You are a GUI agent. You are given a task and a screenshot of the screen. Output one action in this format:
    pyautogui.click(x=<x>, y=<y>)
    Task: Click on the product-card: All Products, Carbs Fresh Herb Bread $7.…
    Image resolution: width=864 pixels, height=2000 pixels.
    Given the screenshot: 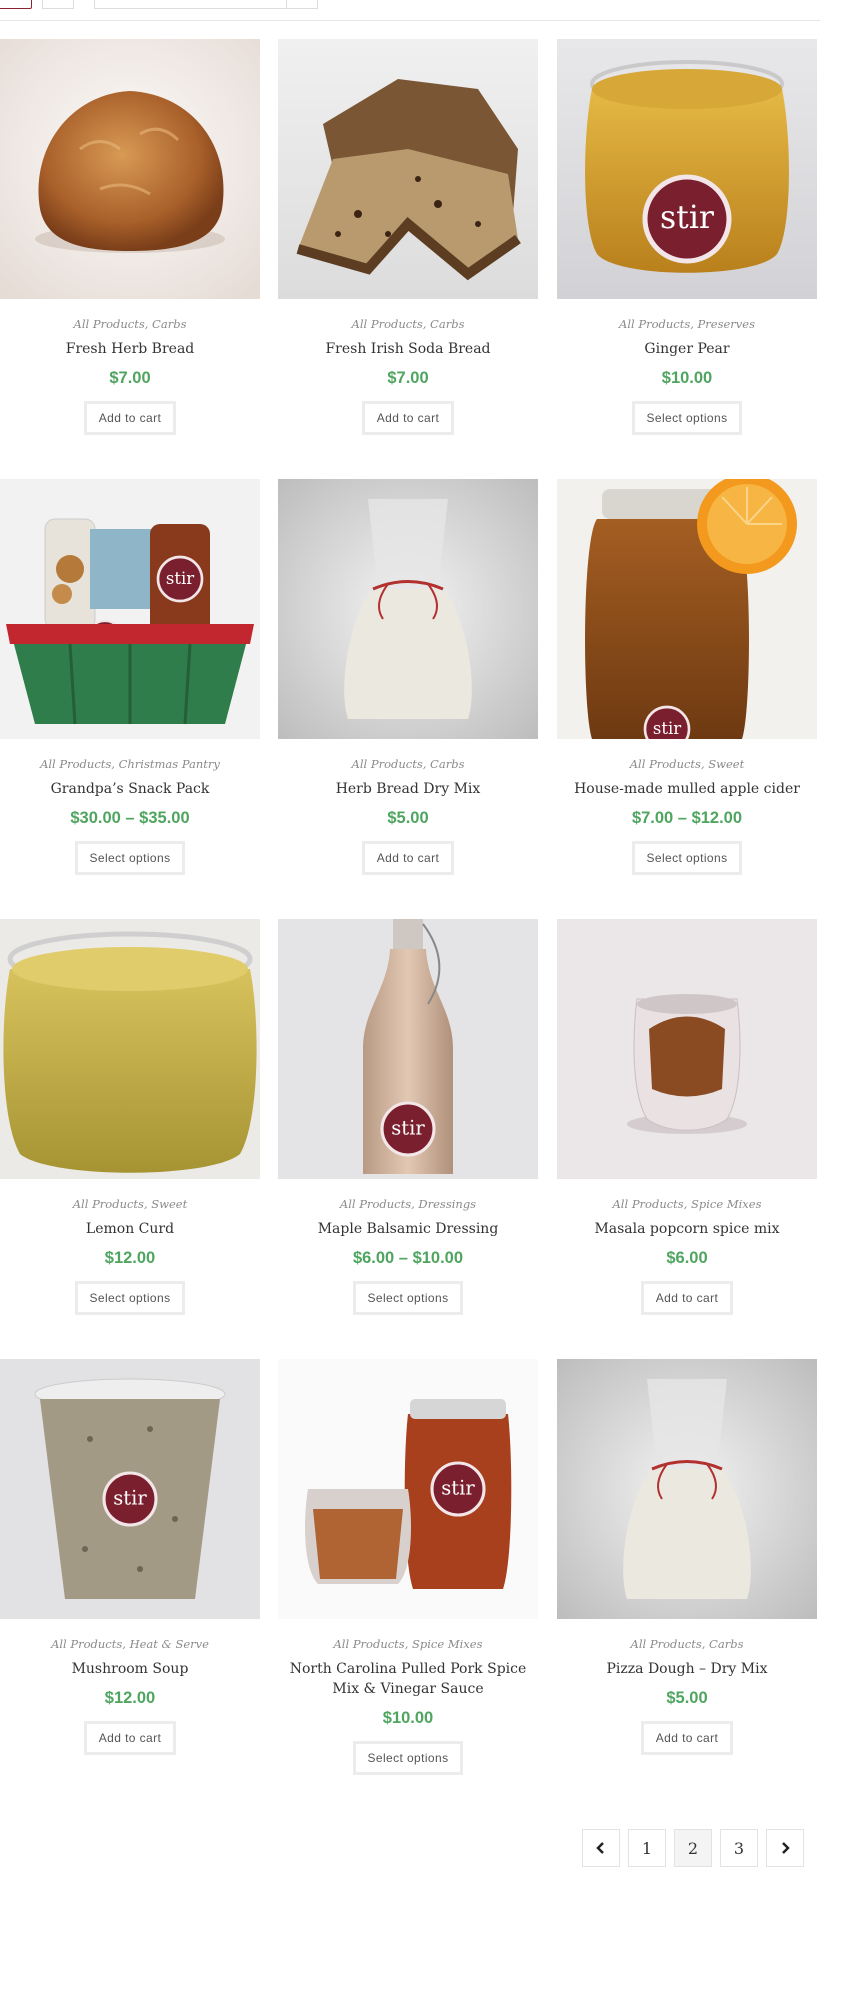 What is the action you would take?
    pyautogui.click(x=130, y=237)
    